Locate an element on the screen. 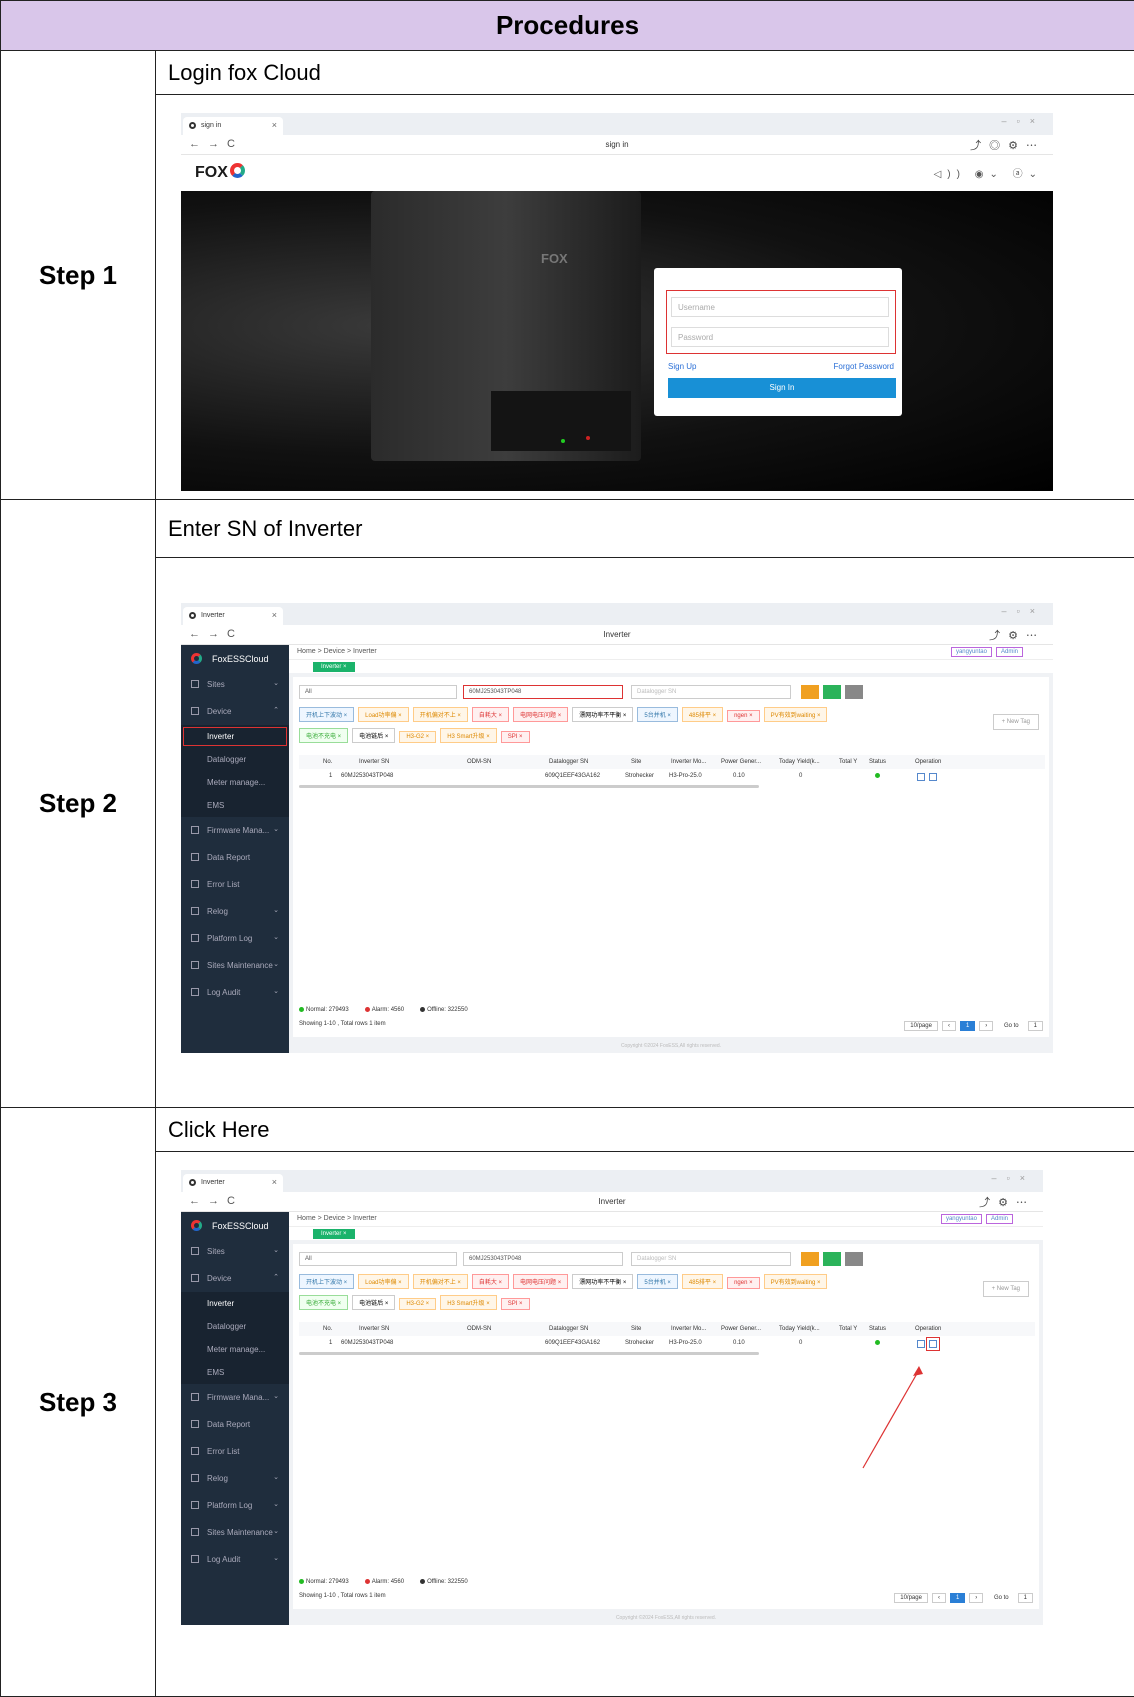 The image size is (1134, 1697). window-controls: –▫× is located at coordinates (1023, 121).